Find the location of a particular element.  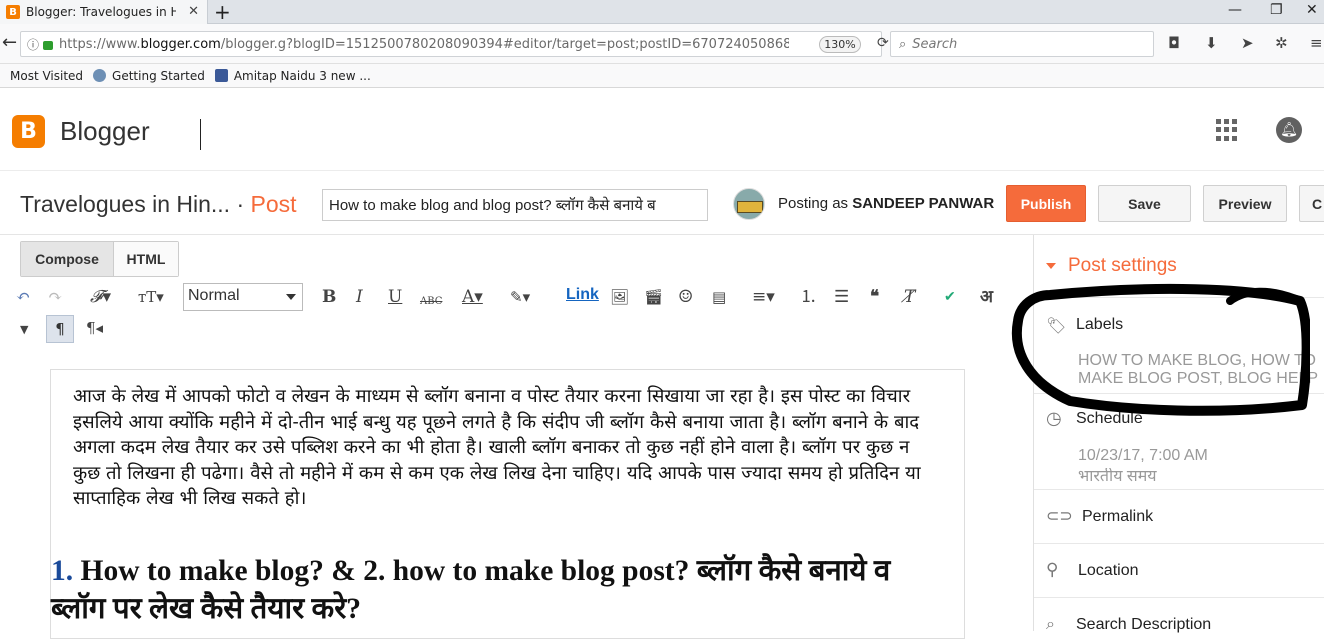

italic-icon: I is located at coordinates (359, 297).